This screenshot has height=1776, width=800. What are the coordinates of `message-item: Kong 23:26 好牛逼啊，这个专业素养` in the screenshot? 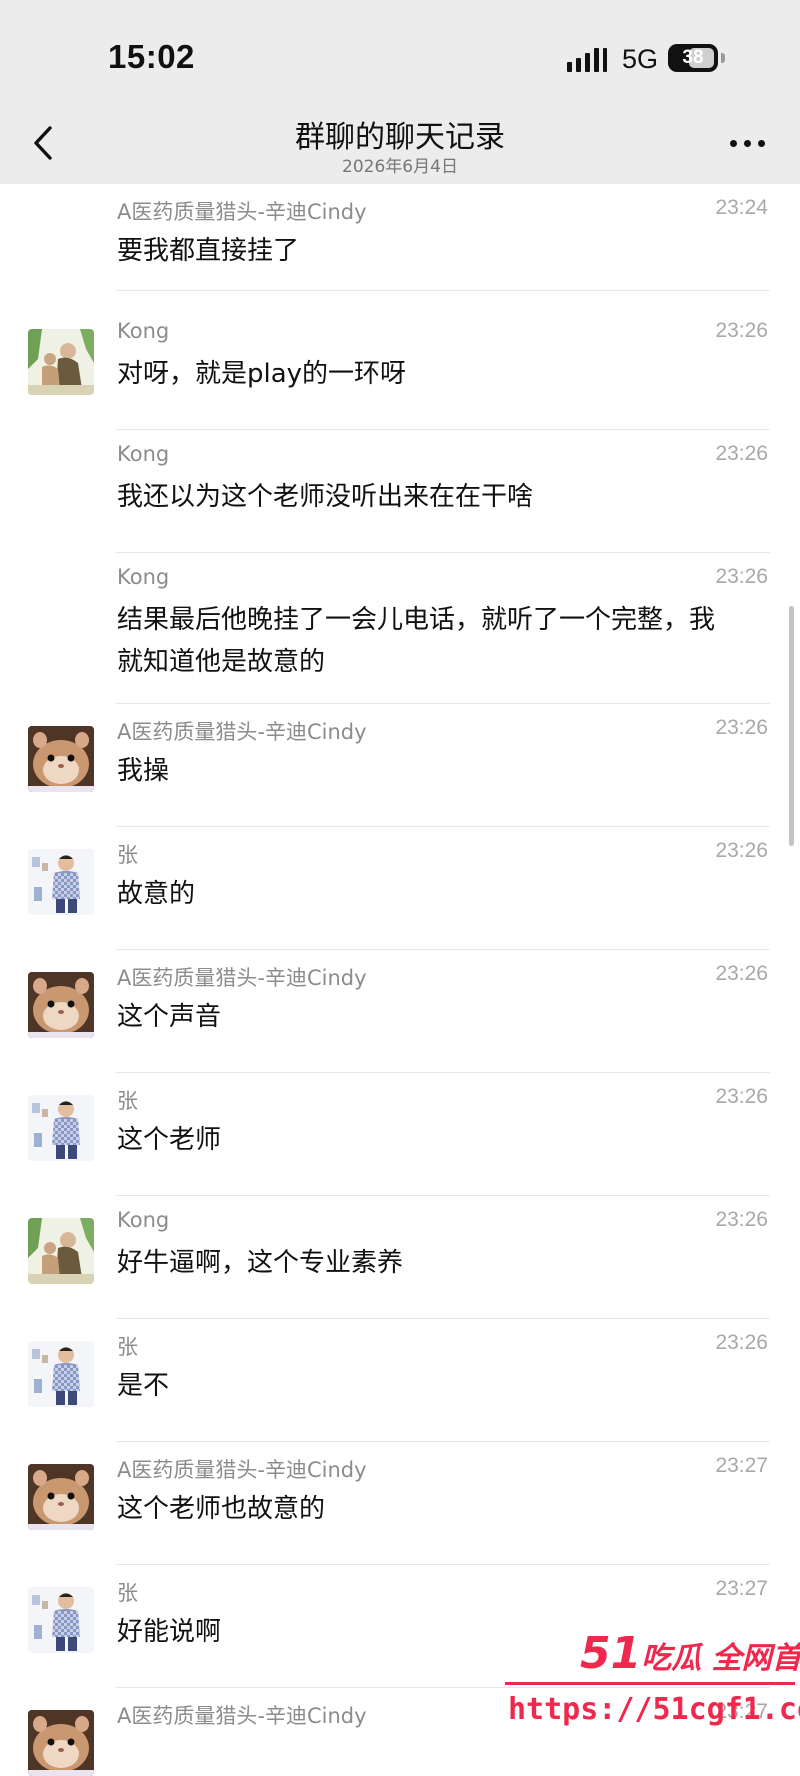 It's located at (400, 1257).